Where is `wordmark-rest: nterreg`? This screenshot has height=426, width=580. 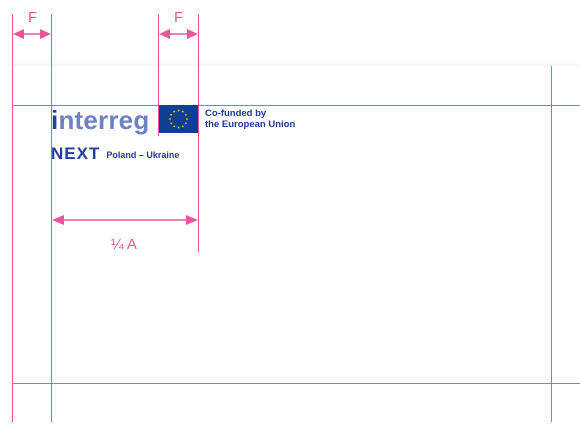 wordmark-rest: nterreg is located at coordinates (104, 120).